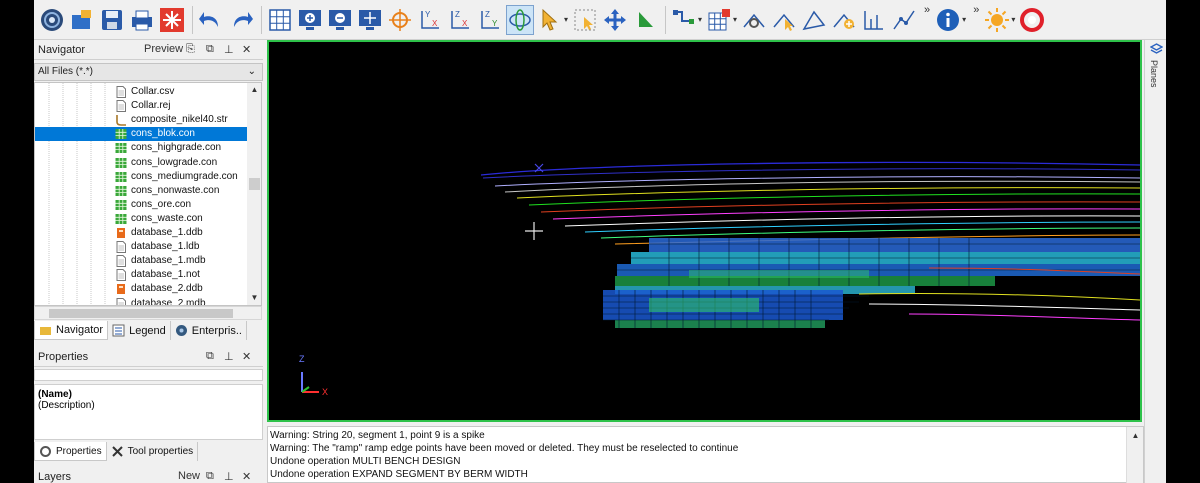  What do you see at coordinates (141, 106) in the screenshot?
I see `file-tree-item: Collar.rej` at bounding box center [141, 106].